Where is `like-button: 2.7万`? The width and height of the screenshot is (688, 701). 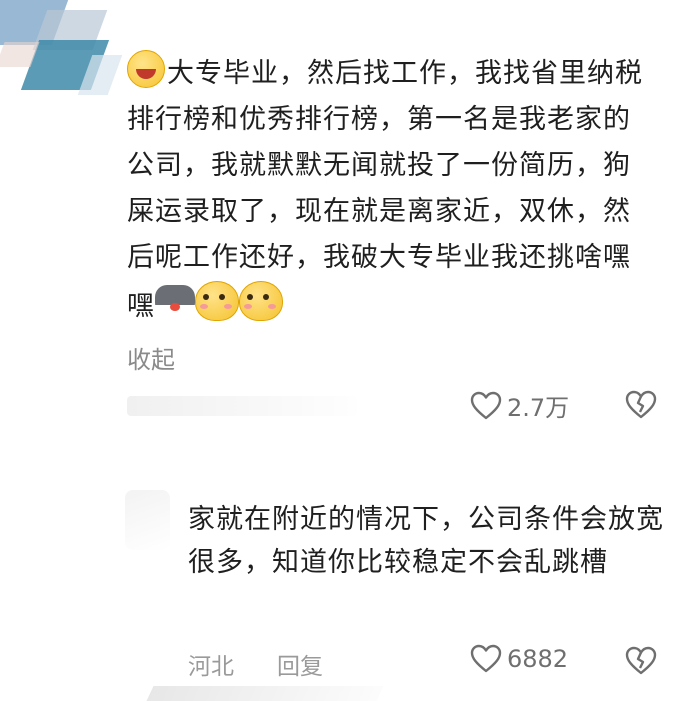
like-button: 2.7万 is located at coordinates (519, 405).